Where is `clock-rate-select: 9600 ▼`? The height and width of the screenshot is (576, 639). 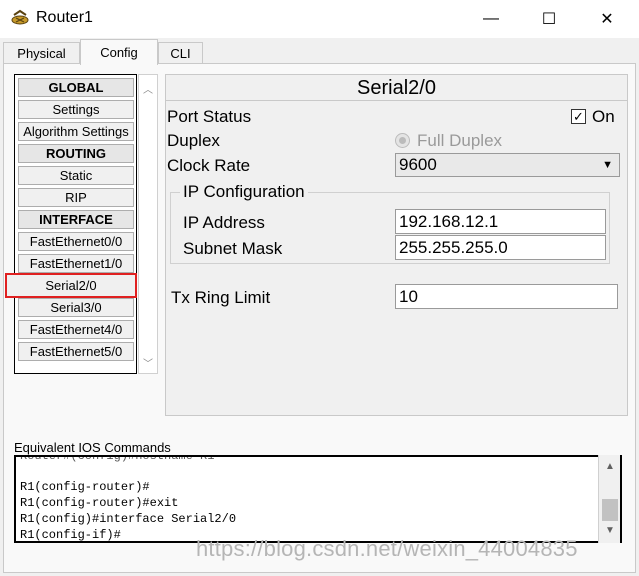
clock-rate-select: 9600 ▼ is located at coordinates (507, 165).